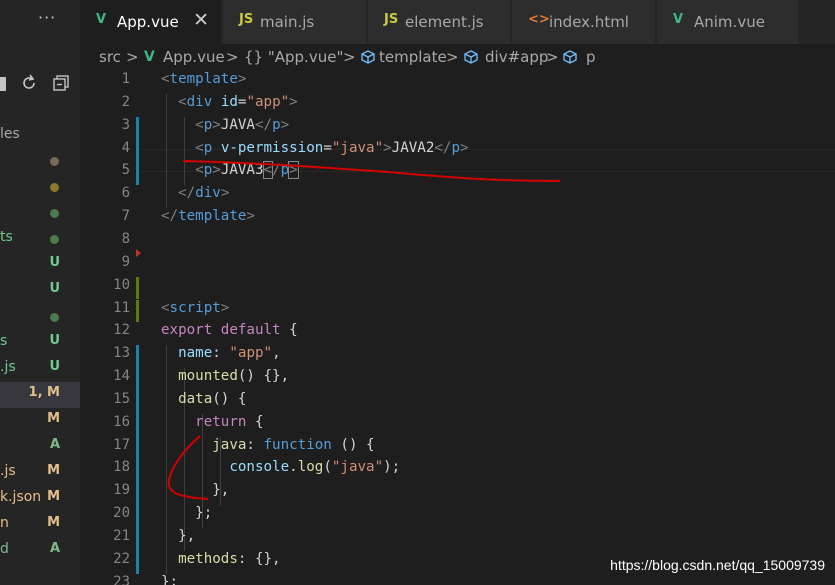 Image resolution: width=835 pixels, height=585 pixels. I want to click on file-tree-item: .js U, so click(40, 369).